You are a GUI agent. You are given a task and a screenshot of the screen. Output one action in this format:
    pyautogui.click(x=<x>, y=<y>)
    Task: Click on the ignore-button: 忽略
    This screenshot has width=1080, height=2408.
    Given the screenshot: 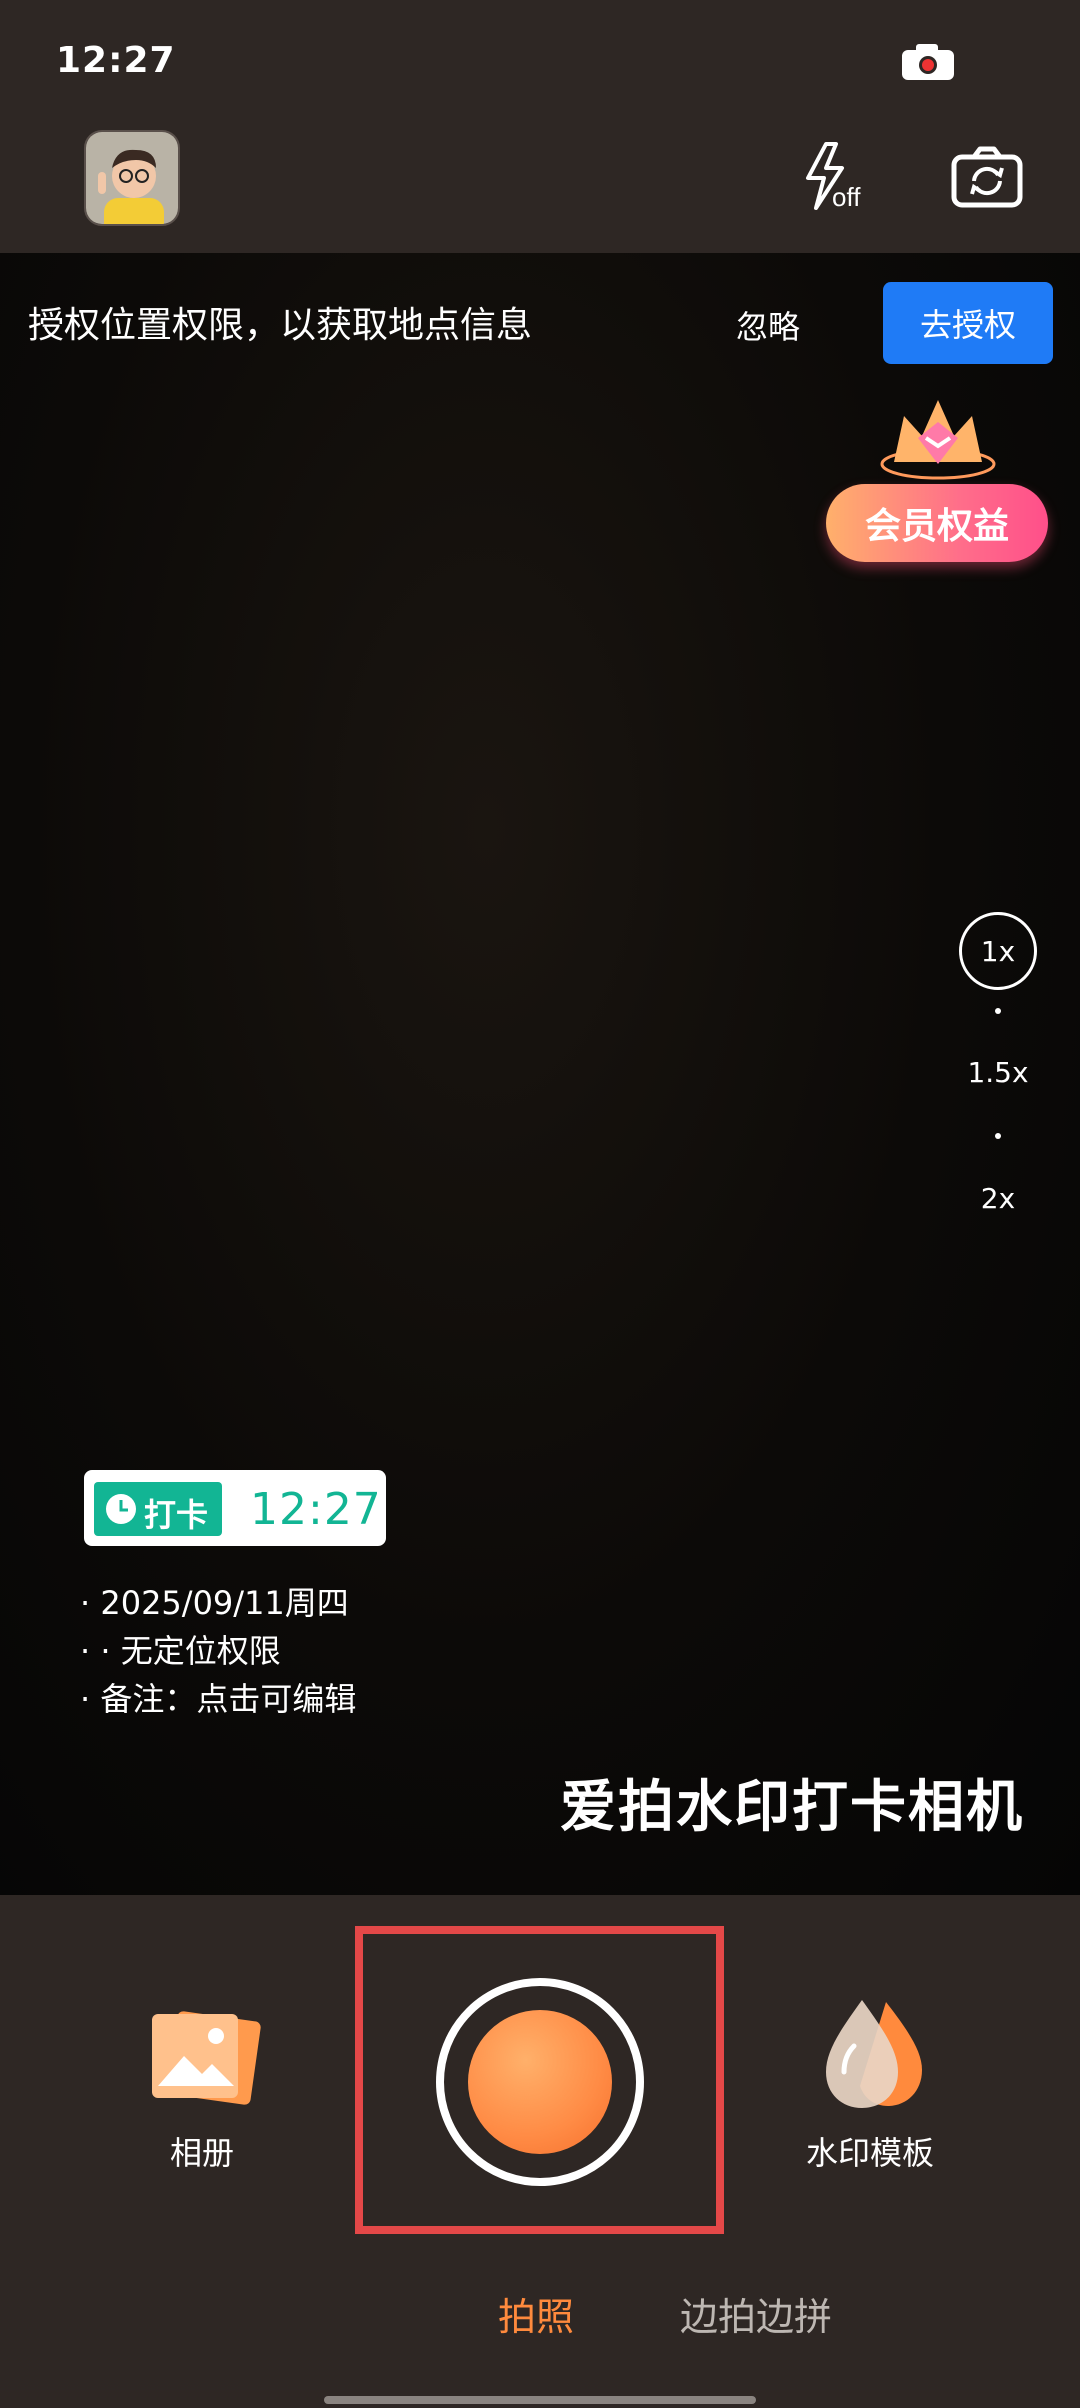 What is the action you would take?
    pyautogui.click(x=768, y=325)
    